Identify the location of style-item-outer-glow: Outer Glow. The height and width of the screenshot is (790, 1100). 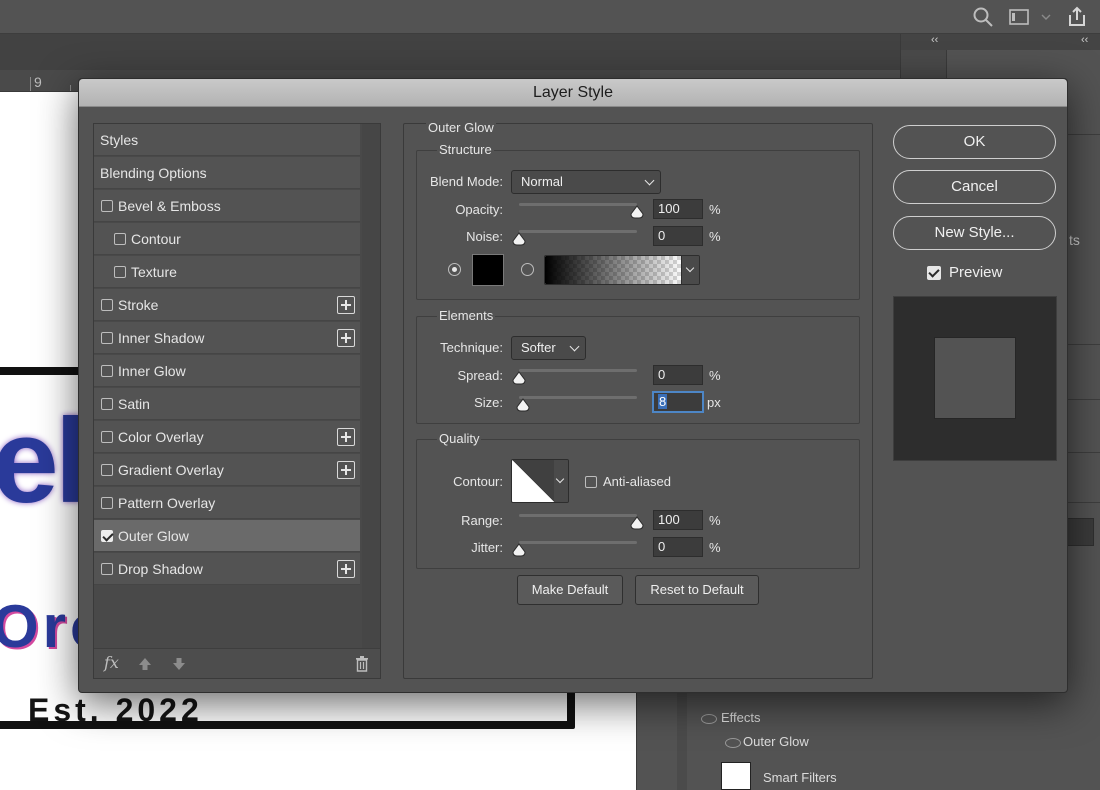
(227, 536).